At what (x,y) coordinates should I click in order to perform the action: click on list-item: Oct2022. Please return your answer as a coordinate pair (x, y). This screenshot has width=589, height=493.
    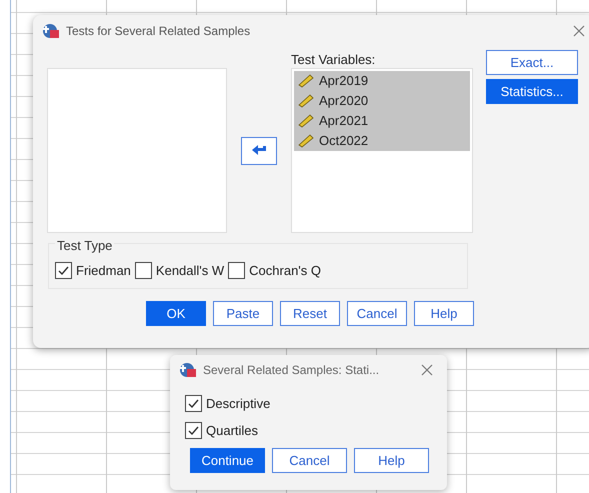
    Looking at the image, I should click on (382, 141).